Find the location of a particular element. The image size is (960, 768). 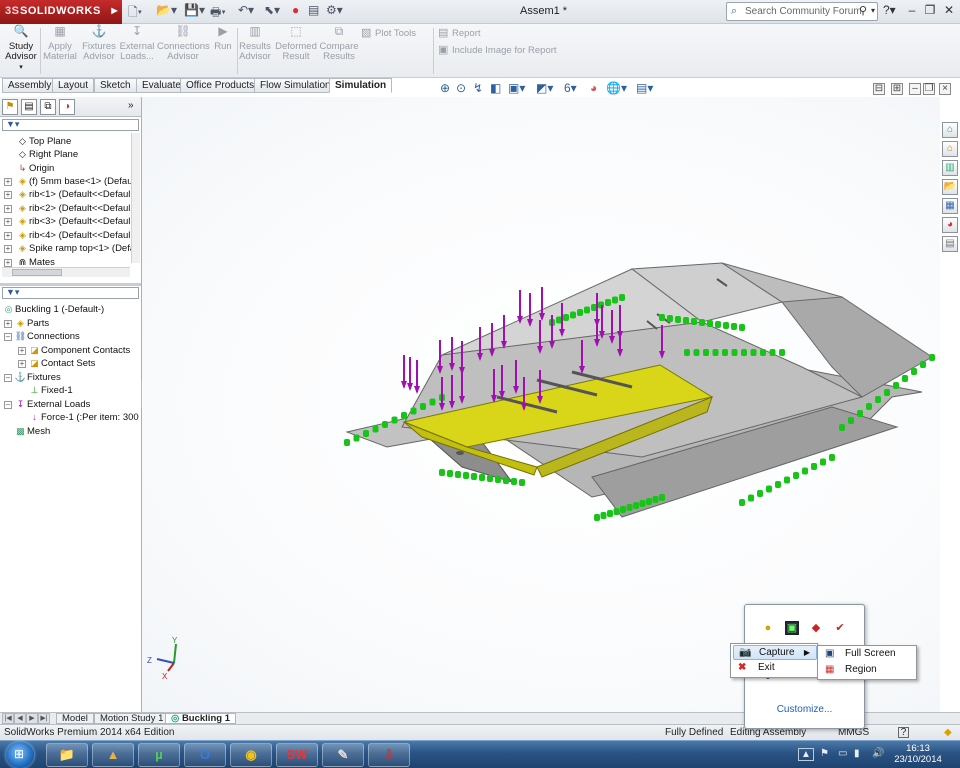

tree-right-plane: ◇ Right Plane is located at coordinates (73, 154).